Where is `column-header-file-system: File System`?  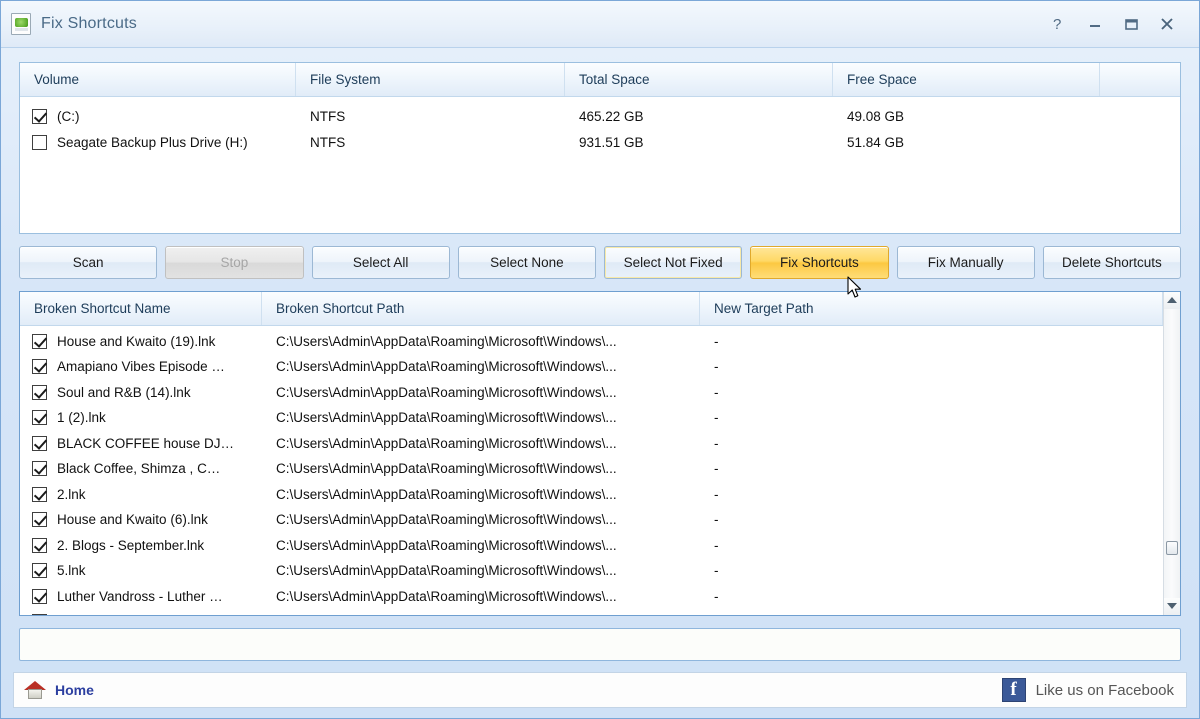 column-header-file-system: File System is located at coordinates (430, 79).